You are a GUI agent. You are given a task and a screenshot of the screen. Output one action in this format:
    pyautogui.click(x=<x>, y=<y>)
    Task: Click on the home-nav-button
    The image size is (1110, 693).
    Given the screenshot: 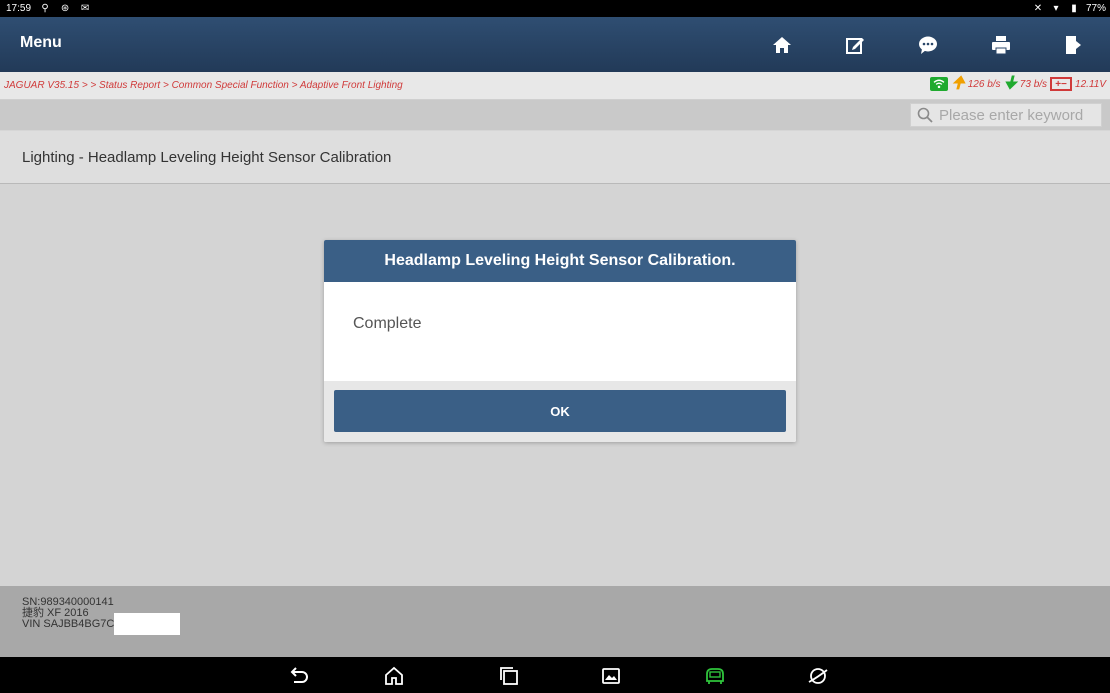 What is the action you would take?
    pyautogui.click(x=394, y=676)
    